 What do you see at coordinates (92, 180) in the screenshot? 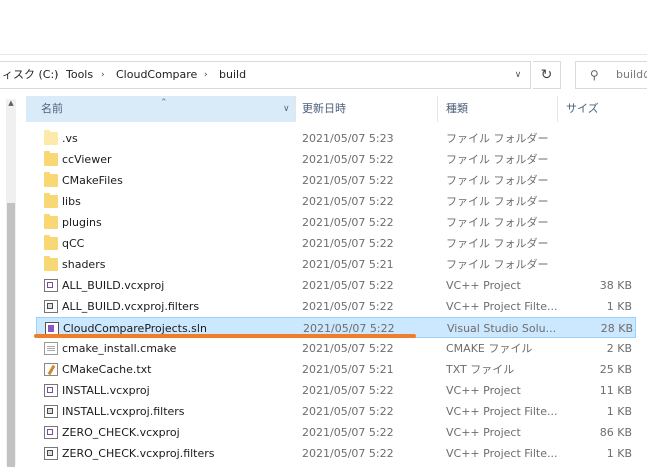
I see `file-name: CMakeFiles` at bounding box center [92, 180].